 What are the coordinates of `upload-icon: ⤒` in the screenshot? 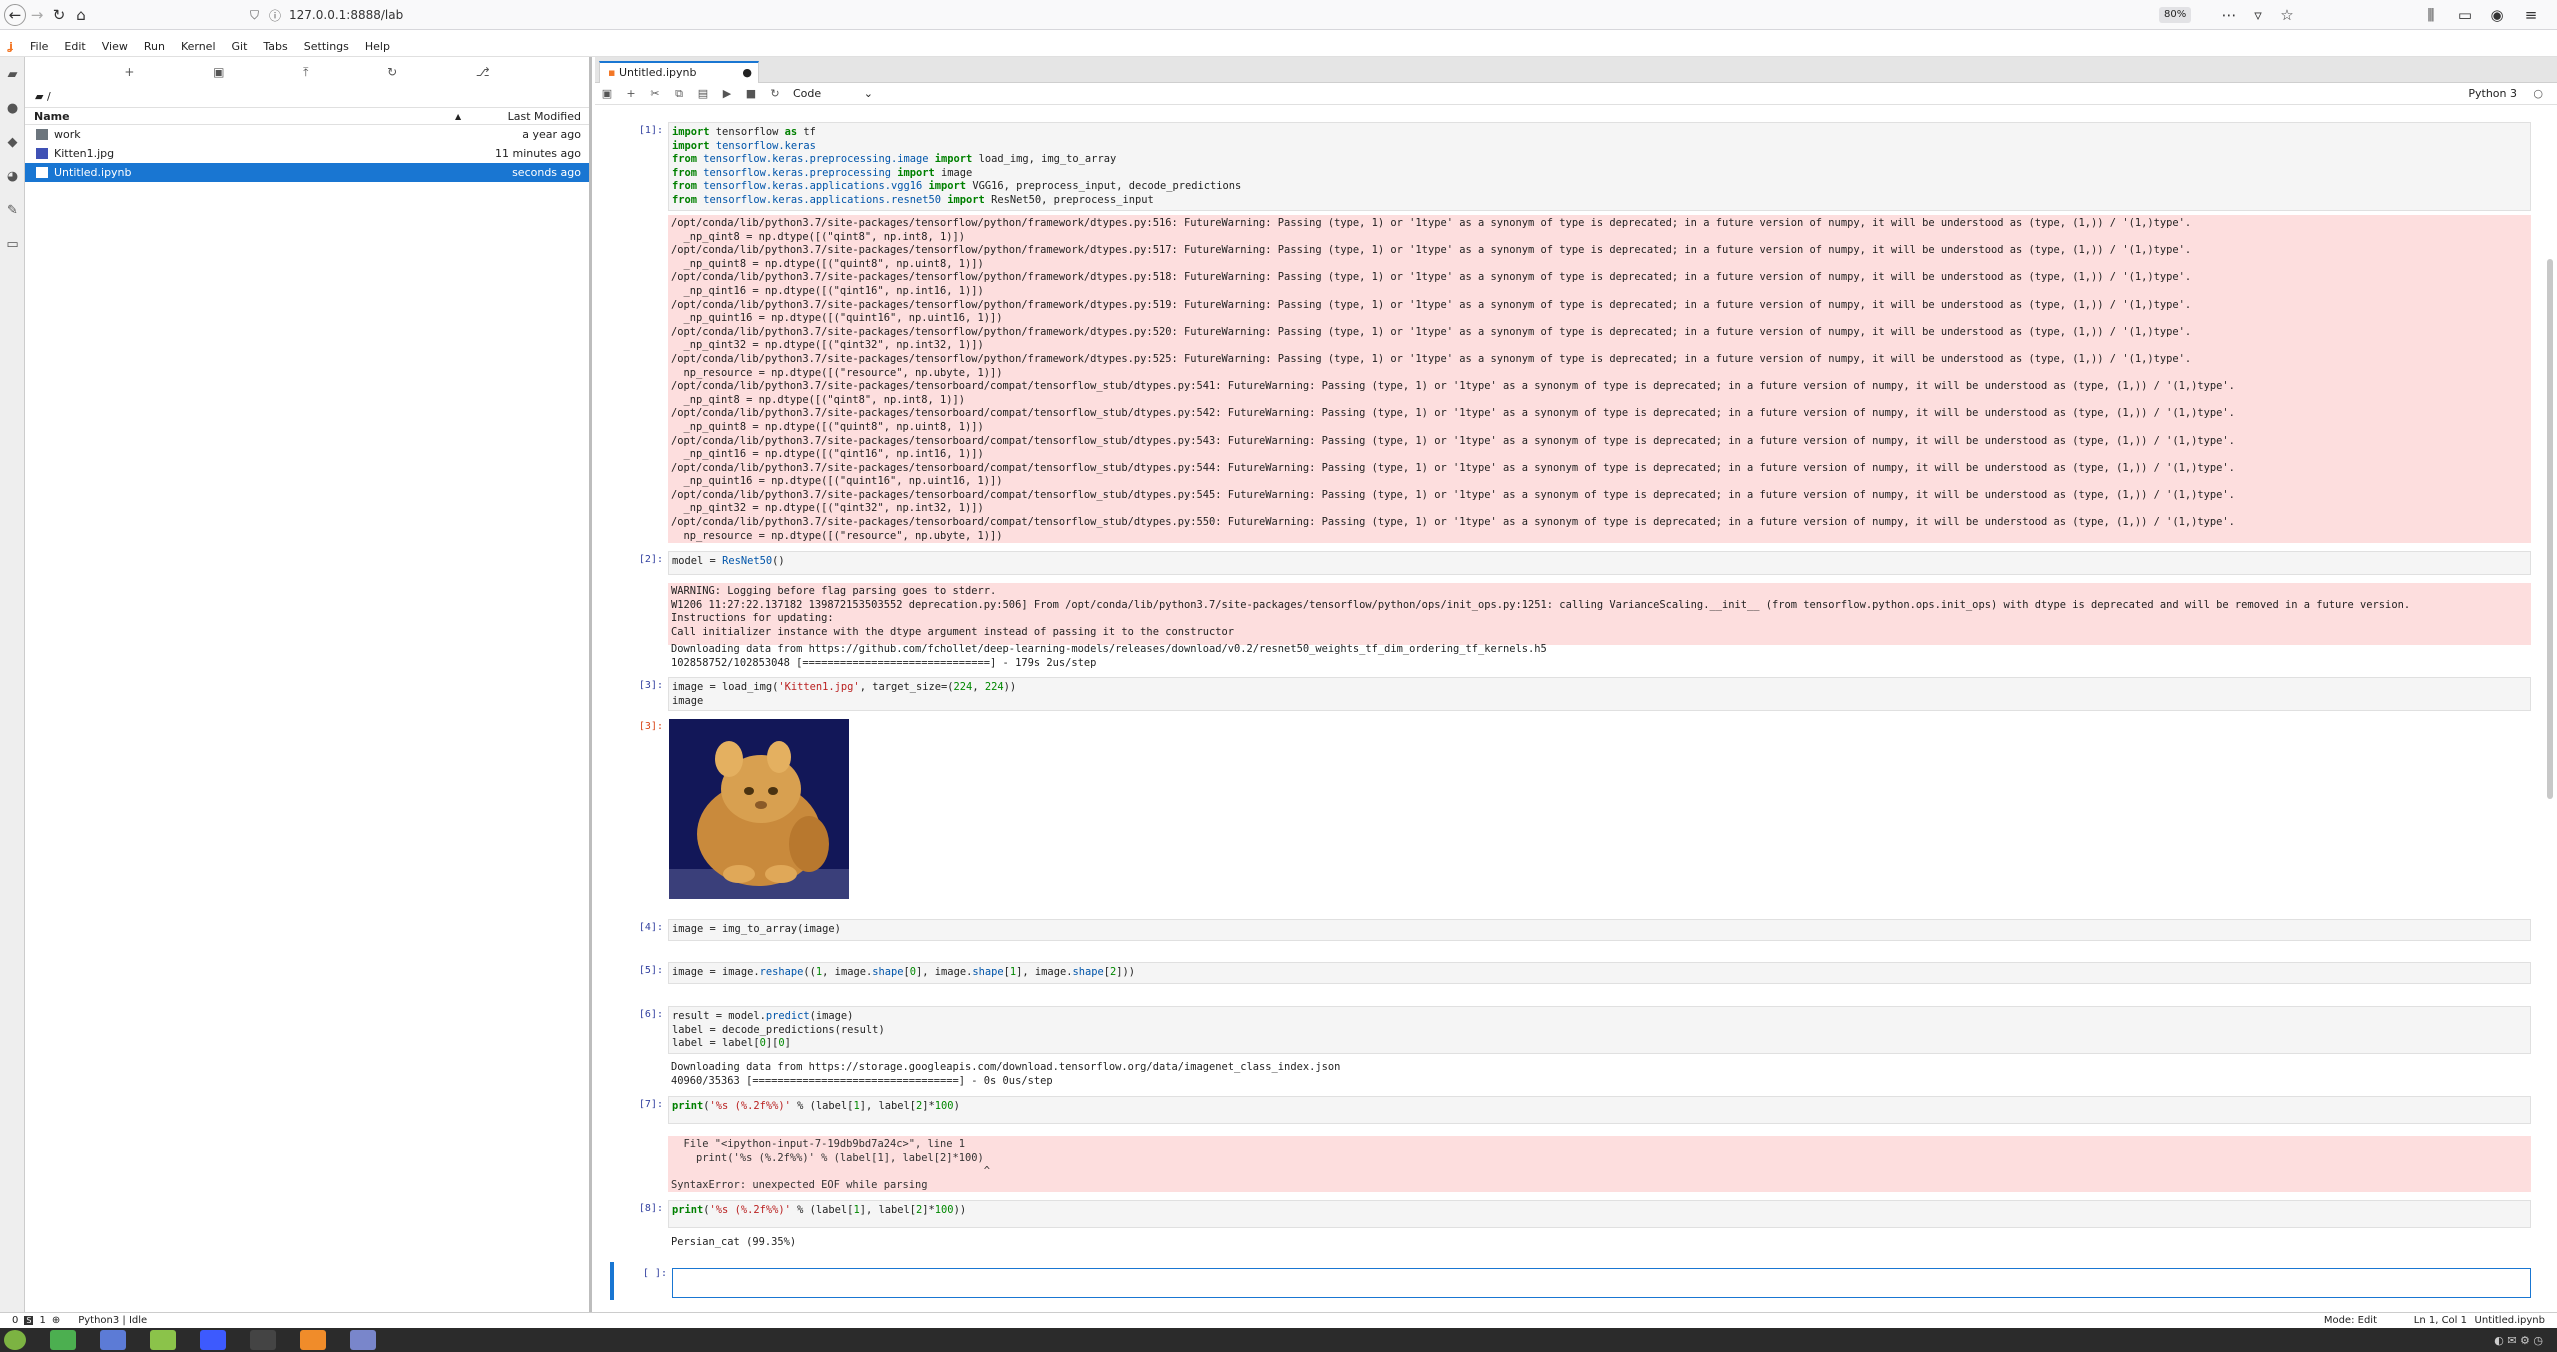 It's located at (305, 72).